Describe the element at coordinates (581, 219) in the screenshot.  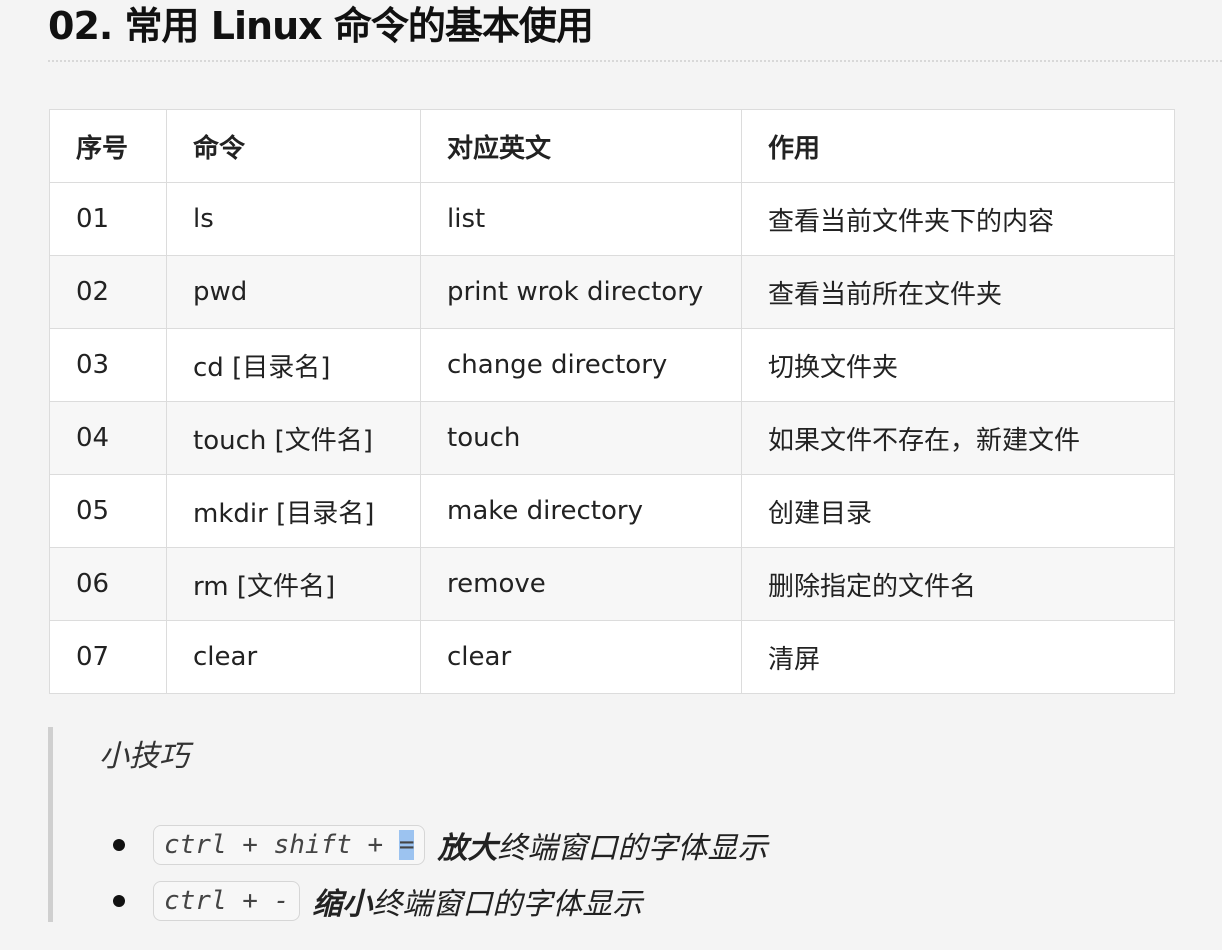
I see `cell-english: list` at that location.